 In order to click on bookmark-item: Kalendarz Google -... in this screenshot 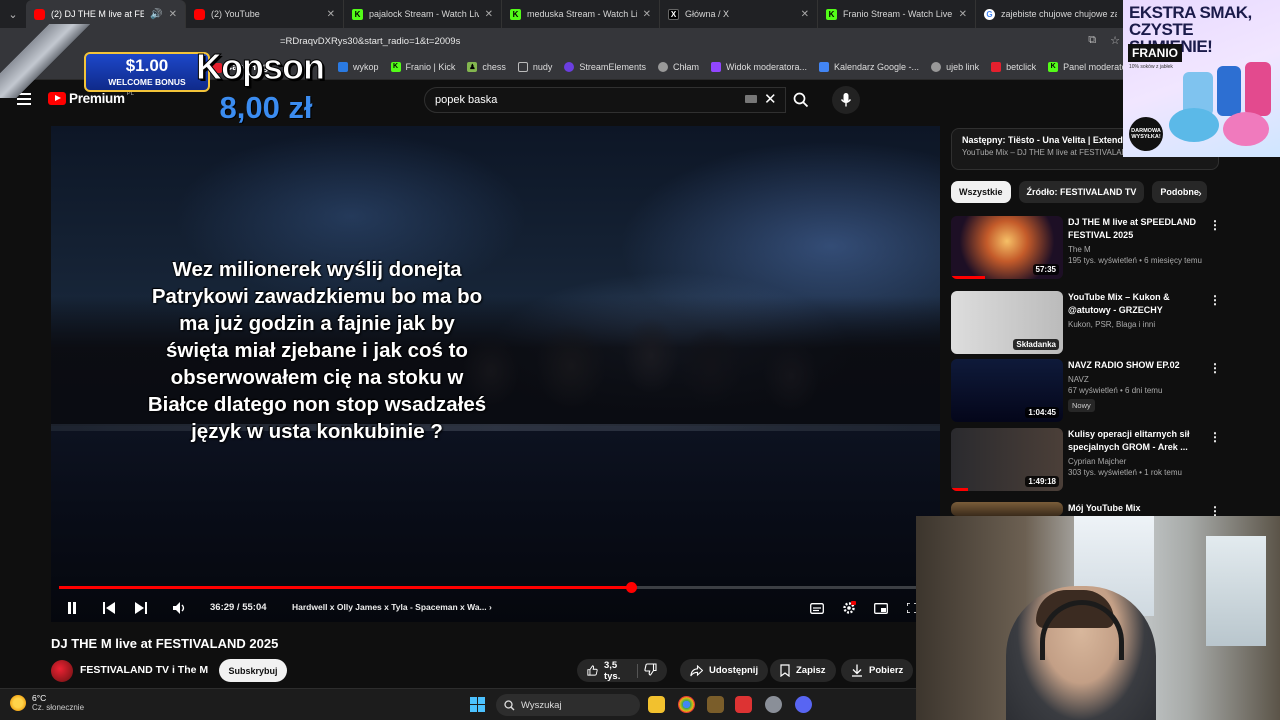, I will do `click(869, 66)`.